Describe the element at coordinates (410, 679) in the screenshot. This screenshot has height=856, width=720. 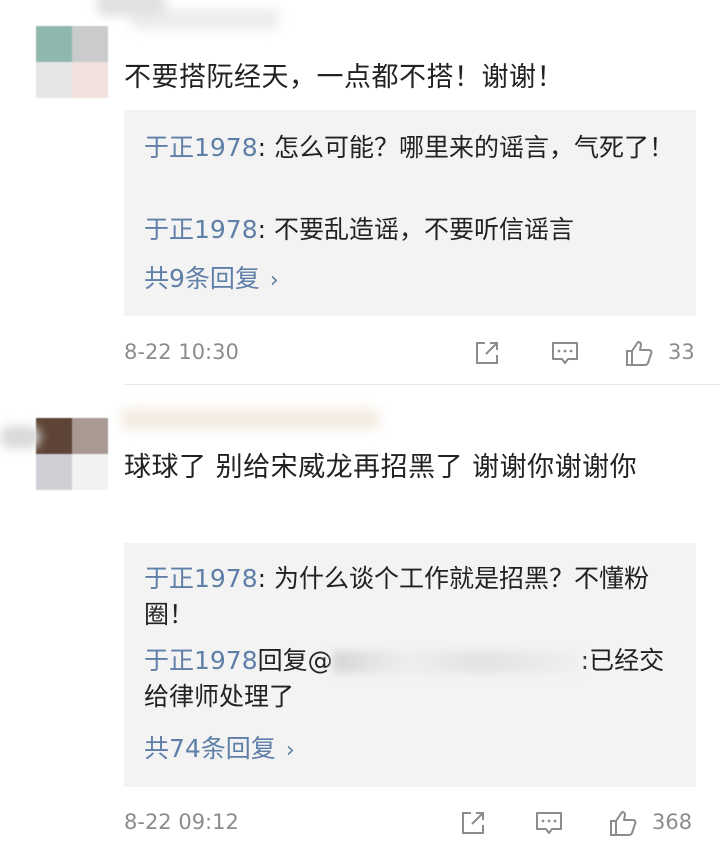
I see `reply-item: 于正1978回复@:已经交给律师处理了` at that location.